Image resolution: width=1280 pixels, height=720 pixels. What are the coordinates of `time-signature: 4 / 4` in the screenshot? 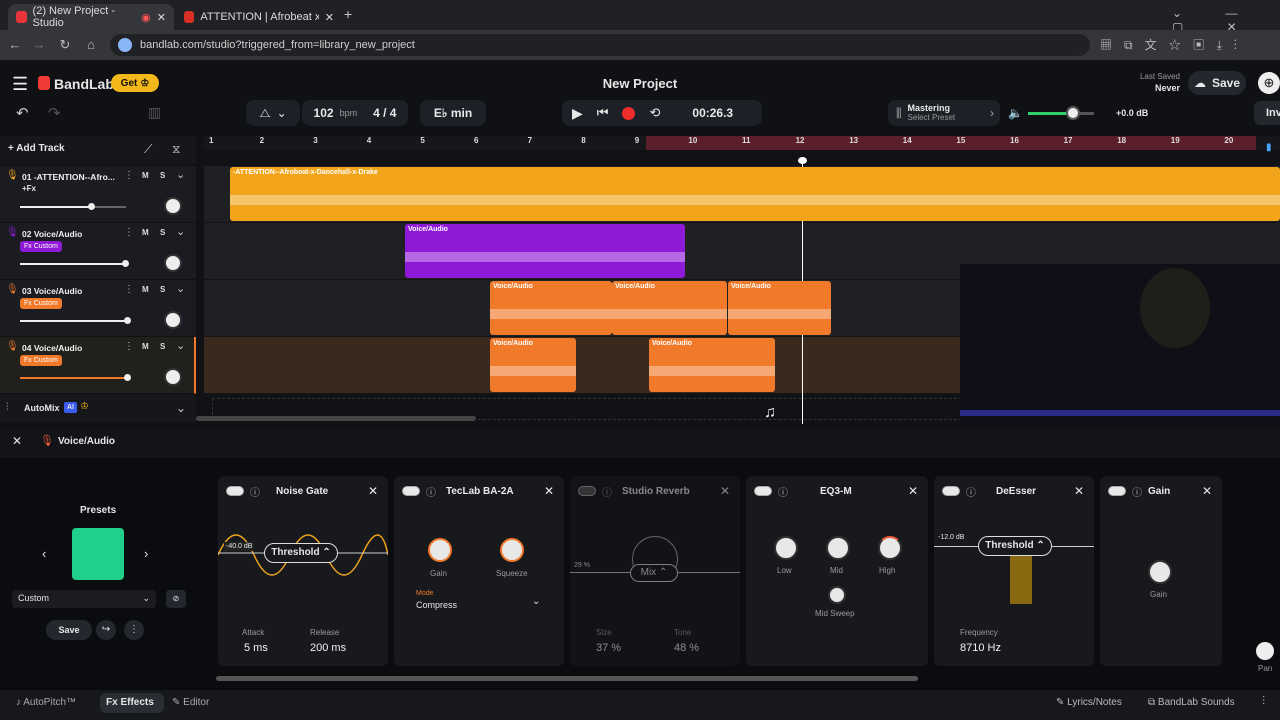 It's located at (384, 113).